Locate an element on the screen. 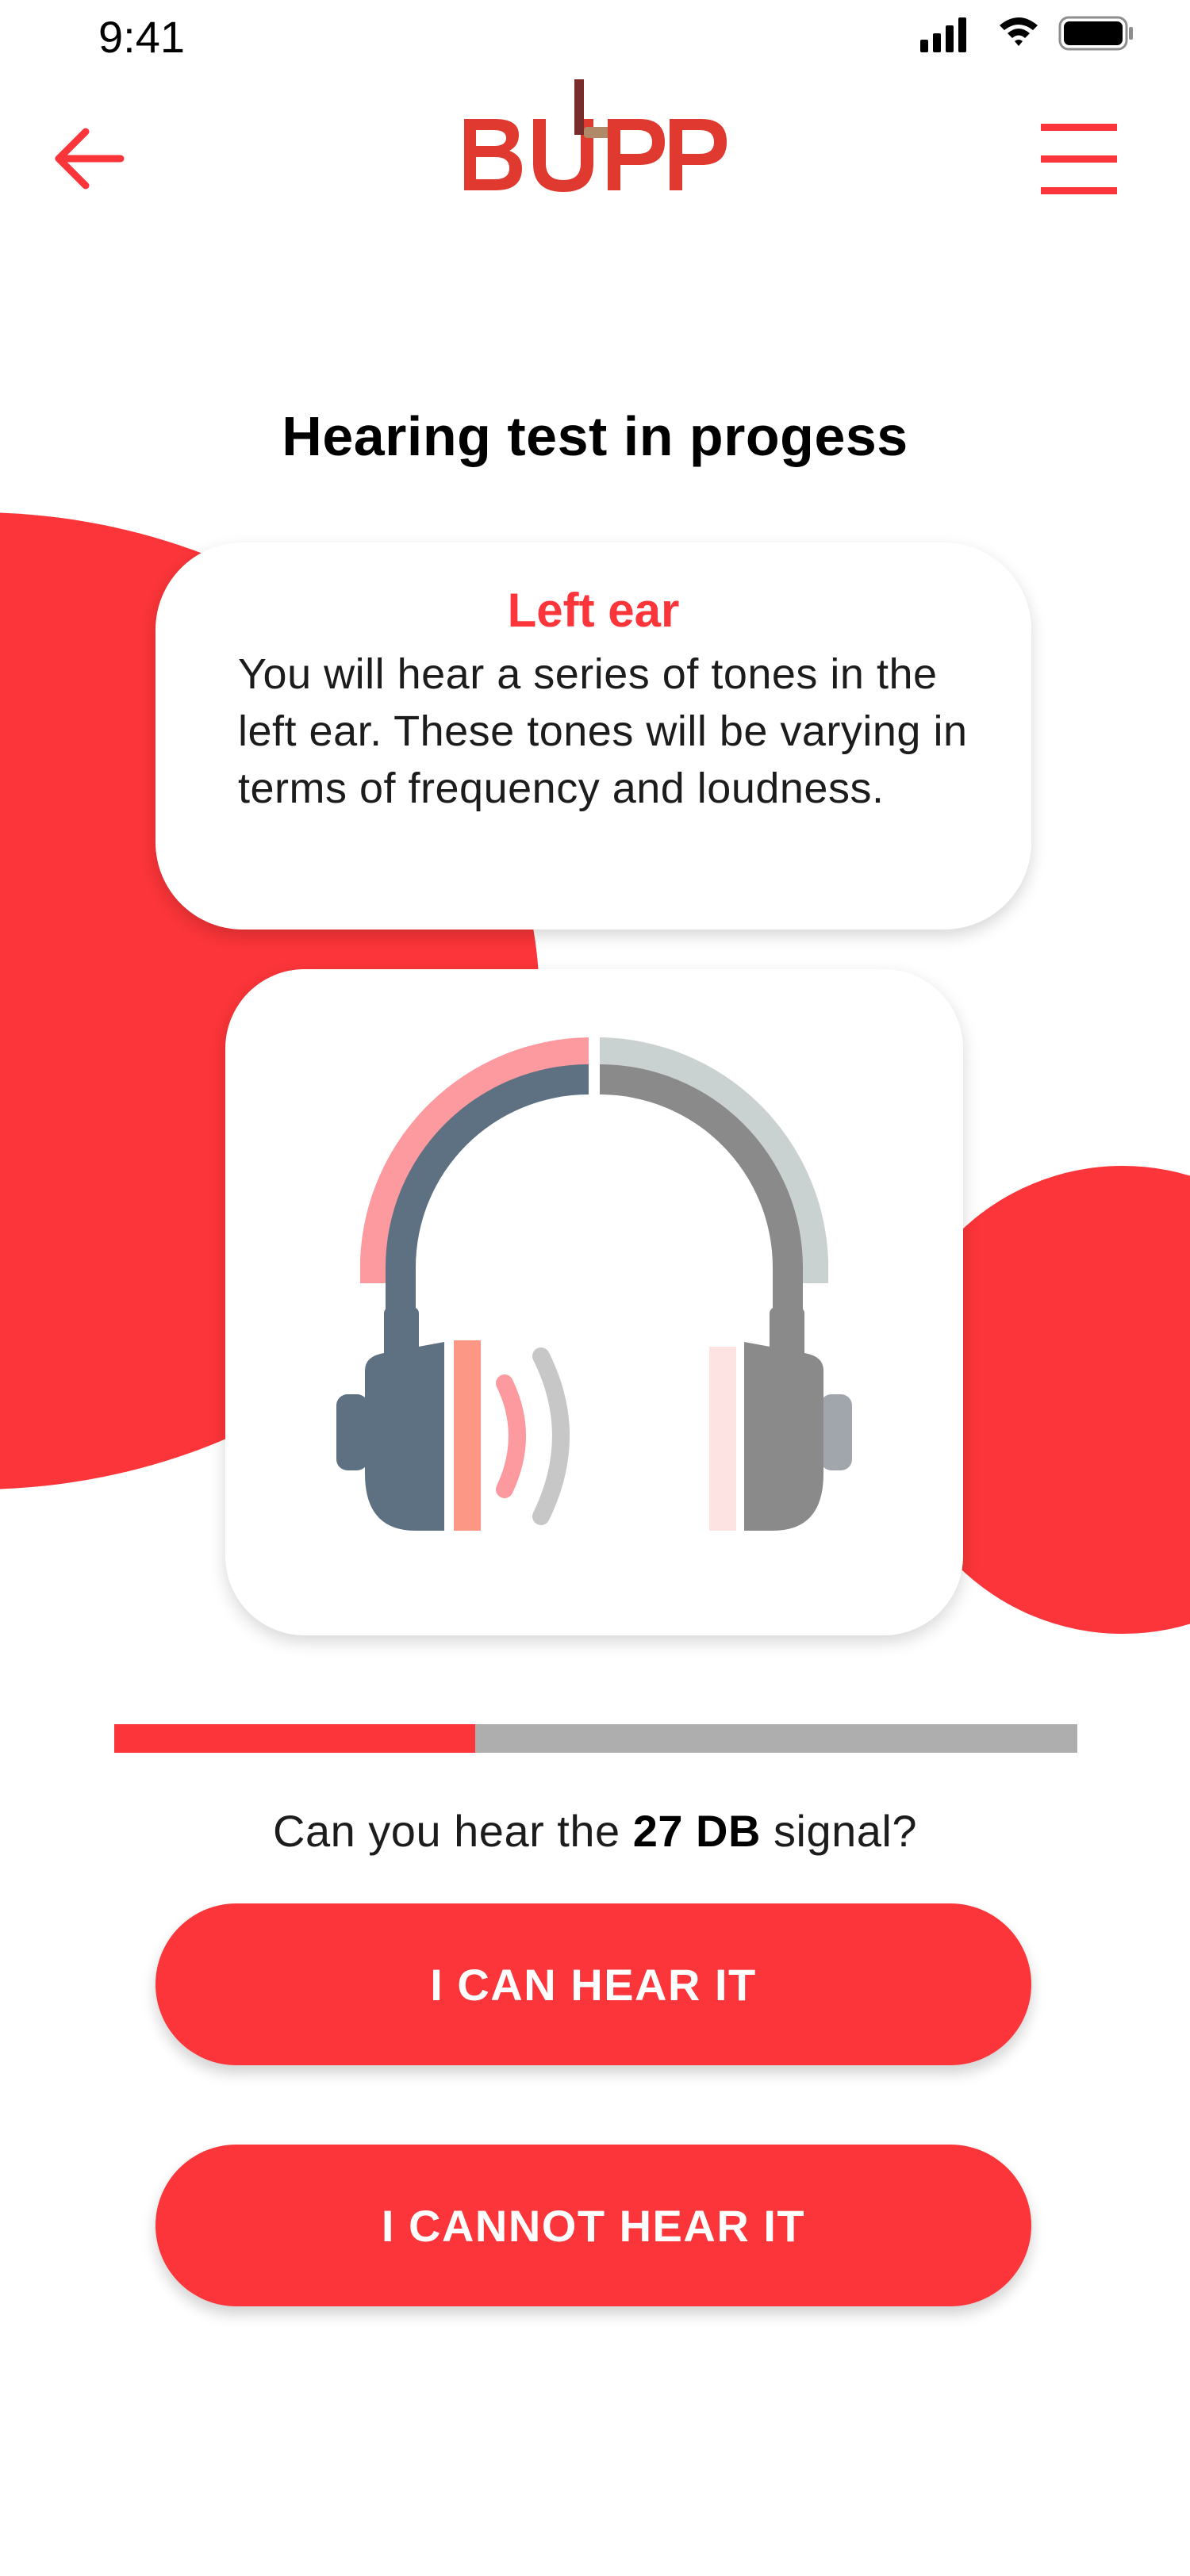 Image resolution: width=1190 pixels, height=2576 pixels. question-suffix: signal? is located at coordinates (838, 1831).